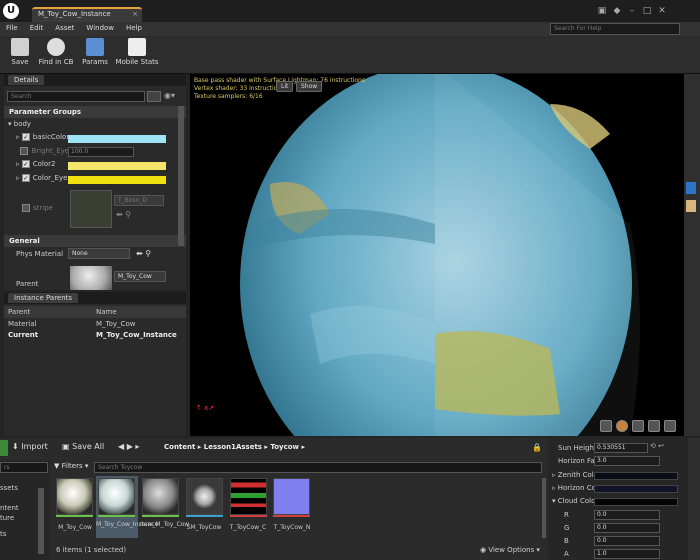 The width and height of the screenshot is (700, 560). Describe the element at coordinates (3, 536) in the screenshot. I see `source-item: ts` at that location.